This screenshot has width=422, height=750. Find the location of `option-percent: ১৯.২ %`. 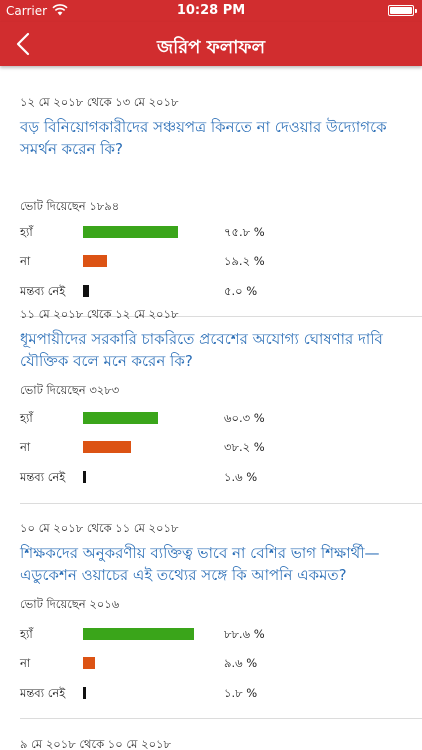

option-percent: ১৯.২ % is located at coordinates (244, 261).